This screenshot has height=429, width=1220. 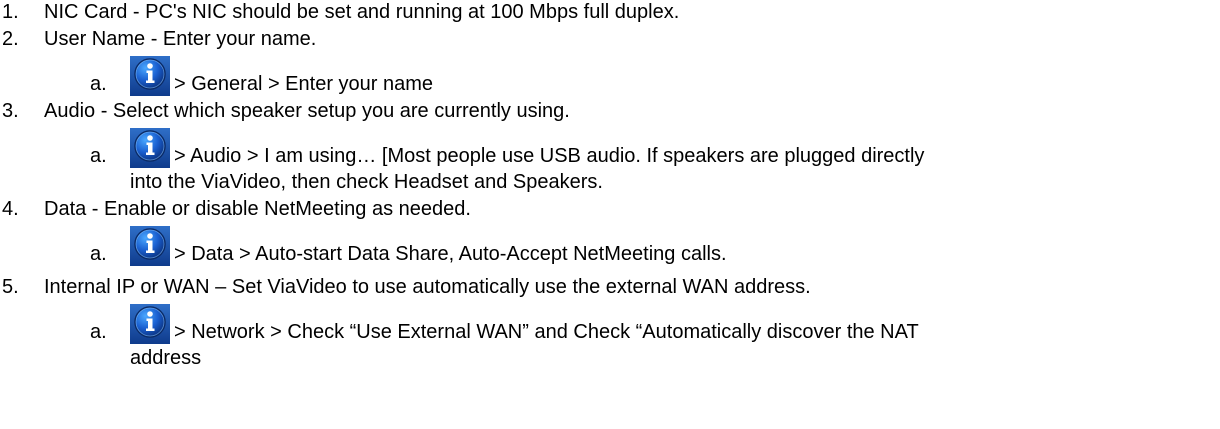 I want to click on list-number: 4., so click(x=10, y=209).